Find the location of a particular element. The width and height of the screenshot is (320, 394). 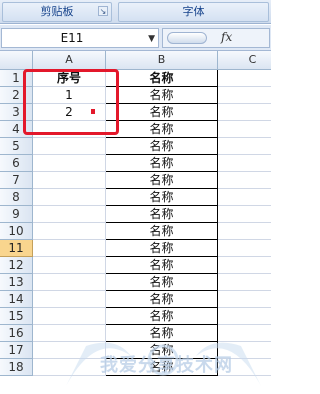

chevron-down-icon: ▼ is located at coordinates (151, 39).